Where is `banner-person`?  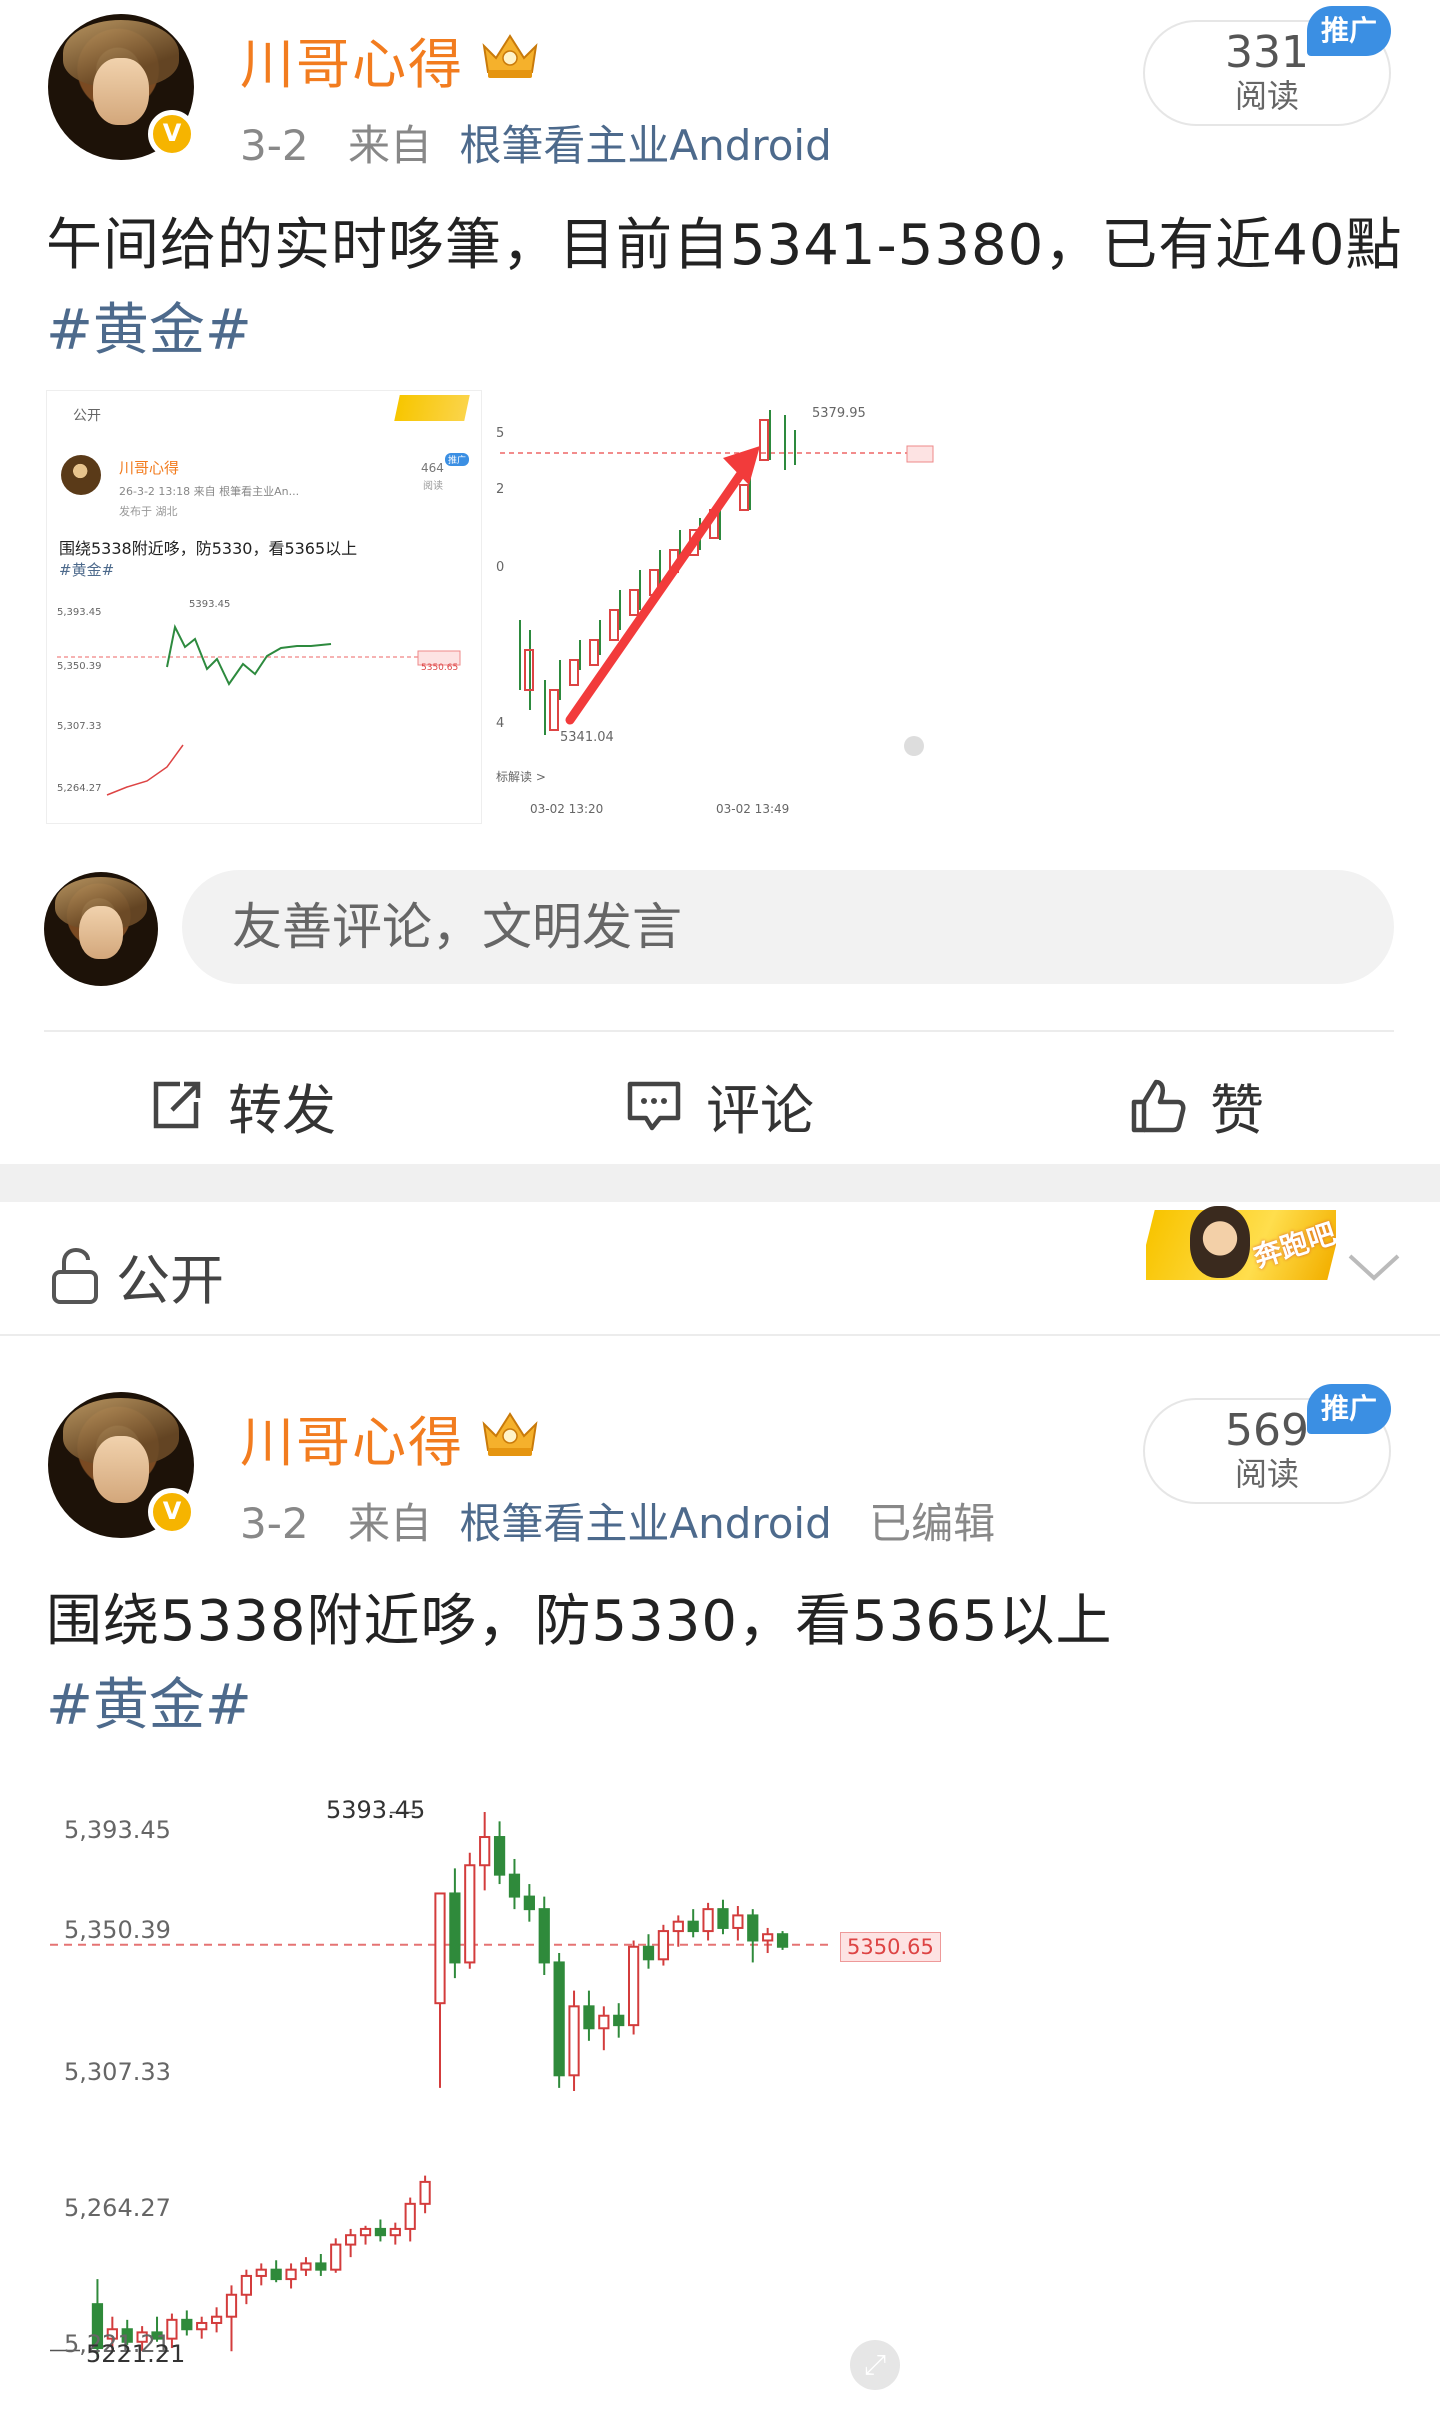 banner-person is located at coordinates (1220, 1242).